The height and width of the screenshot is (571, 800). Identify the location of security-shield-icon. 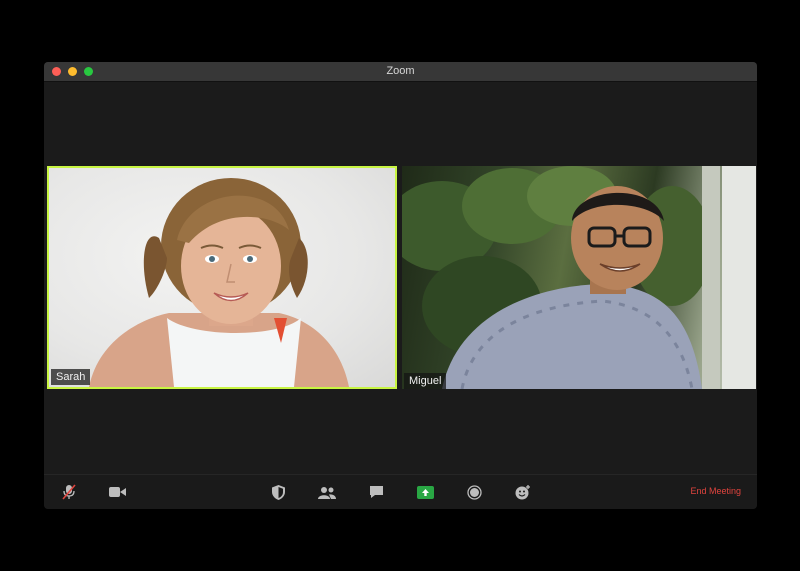
(278, 492).